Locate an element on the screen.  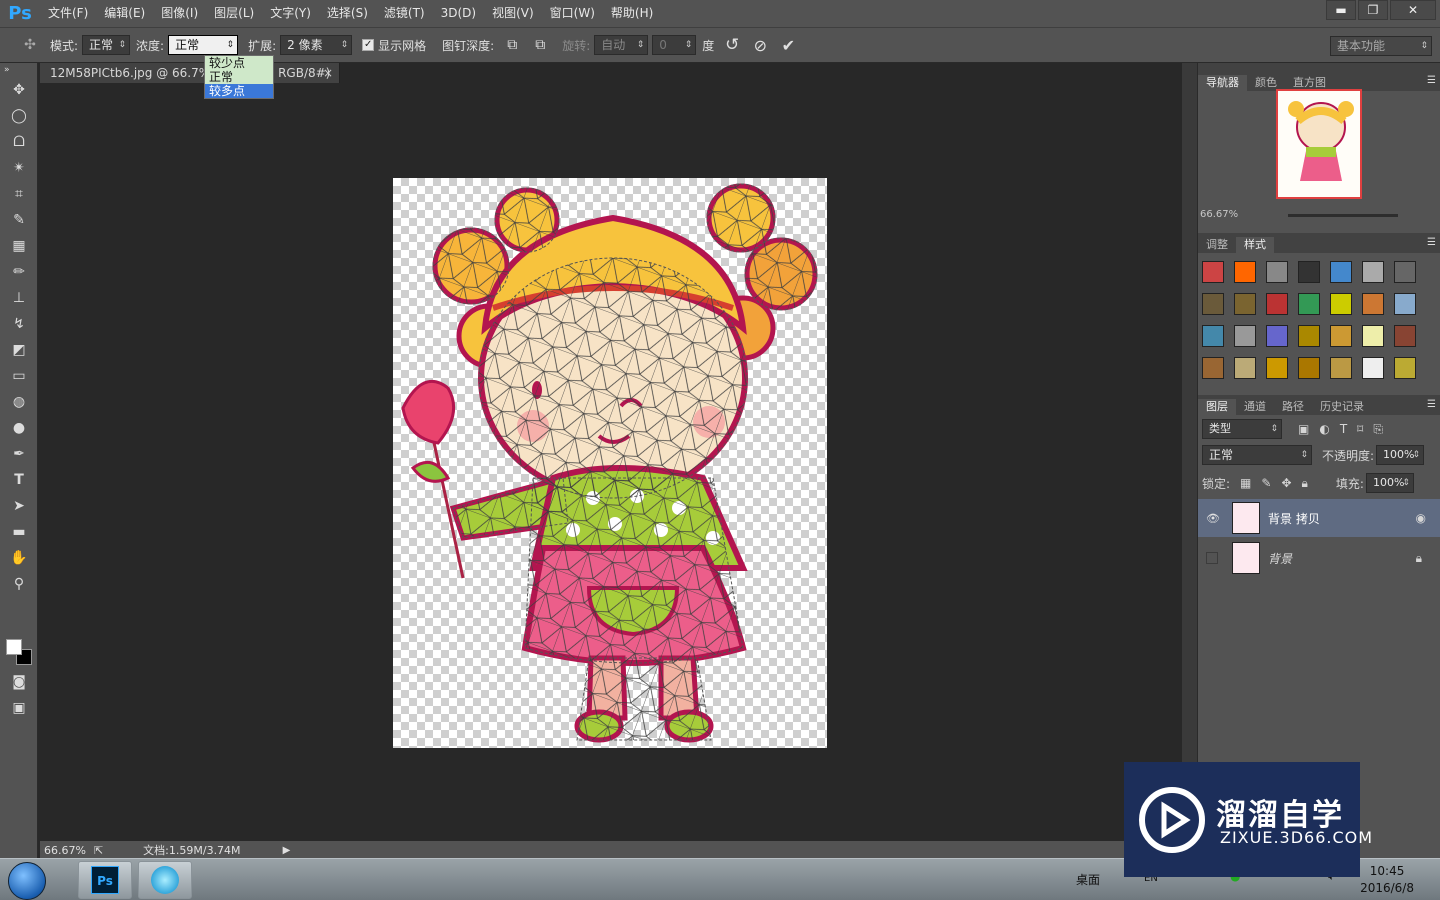
density-select: 正常 is located at coordinates (203, 45).